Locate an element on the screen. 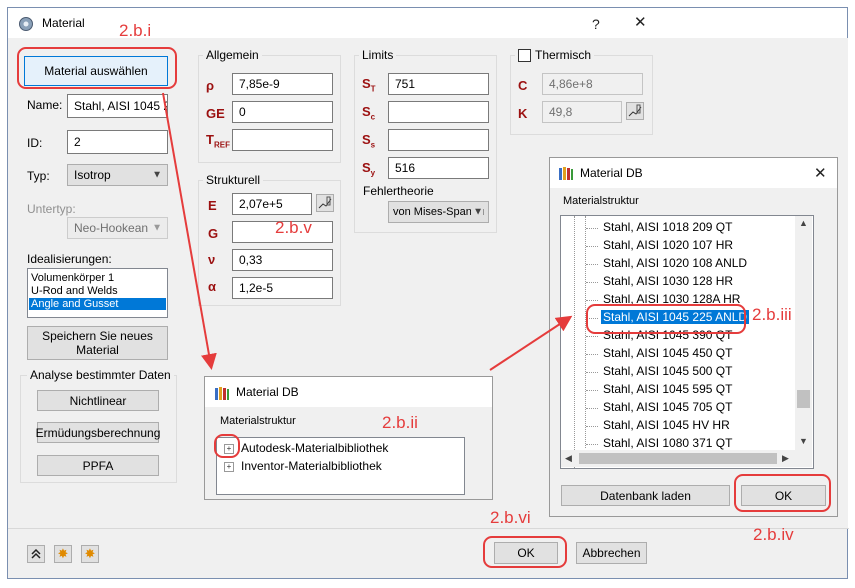 The image size is (855, 588). annotation-2biii: 2.b.iii is located at coordinates (772, 314).